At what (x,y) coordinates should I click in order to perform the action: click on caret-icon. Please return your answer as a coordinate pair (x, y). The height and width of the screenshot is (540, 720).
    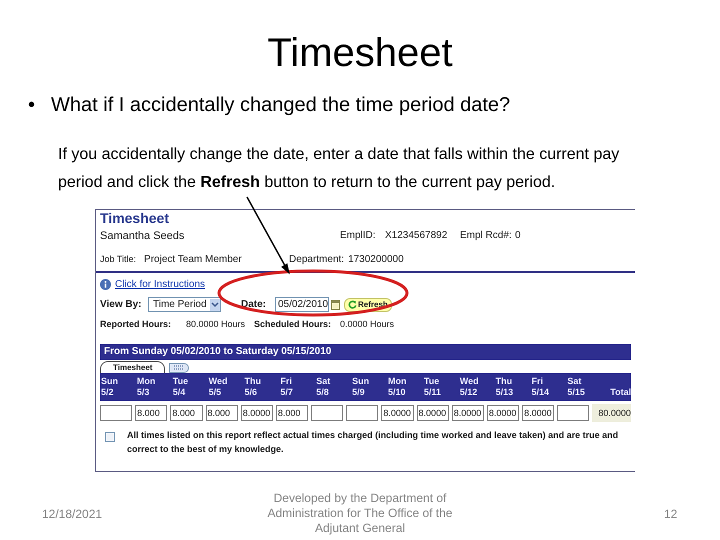
    Looking at the image, I should click on (215, 304).